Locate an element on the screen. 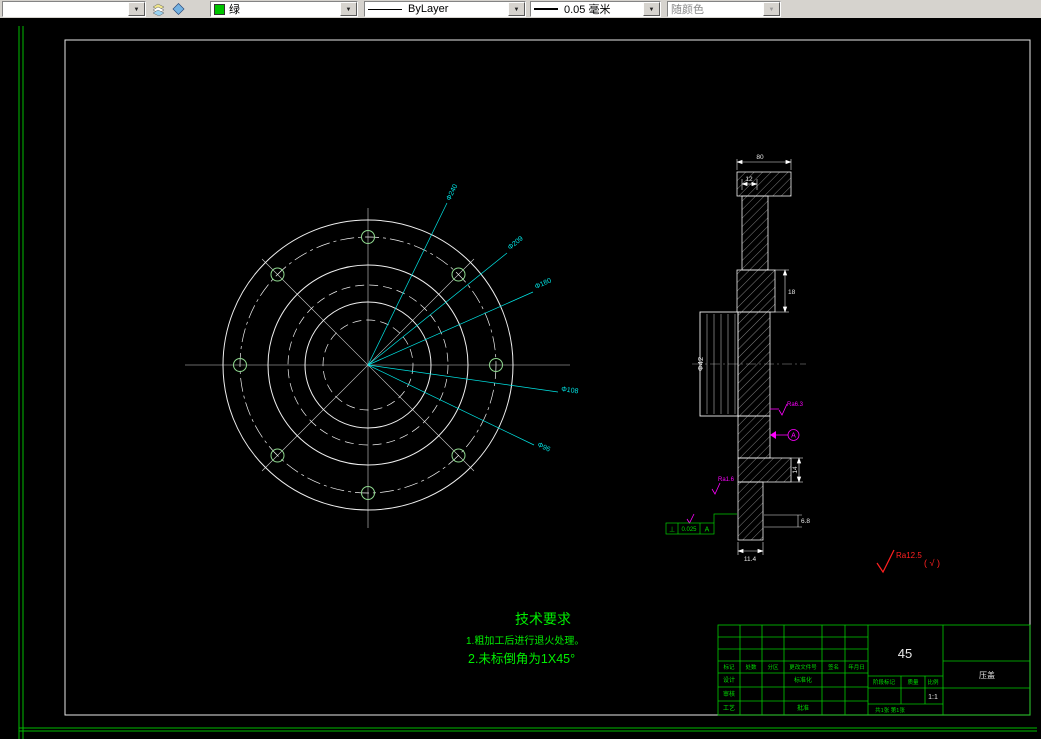 The image size is (1041, 739). properties-toolbar: ▼ 绿 ▼ ByLayer ▼ 0.05 毫米 ▼ 随颜色 ▼ is located at coordinates (520, 9).